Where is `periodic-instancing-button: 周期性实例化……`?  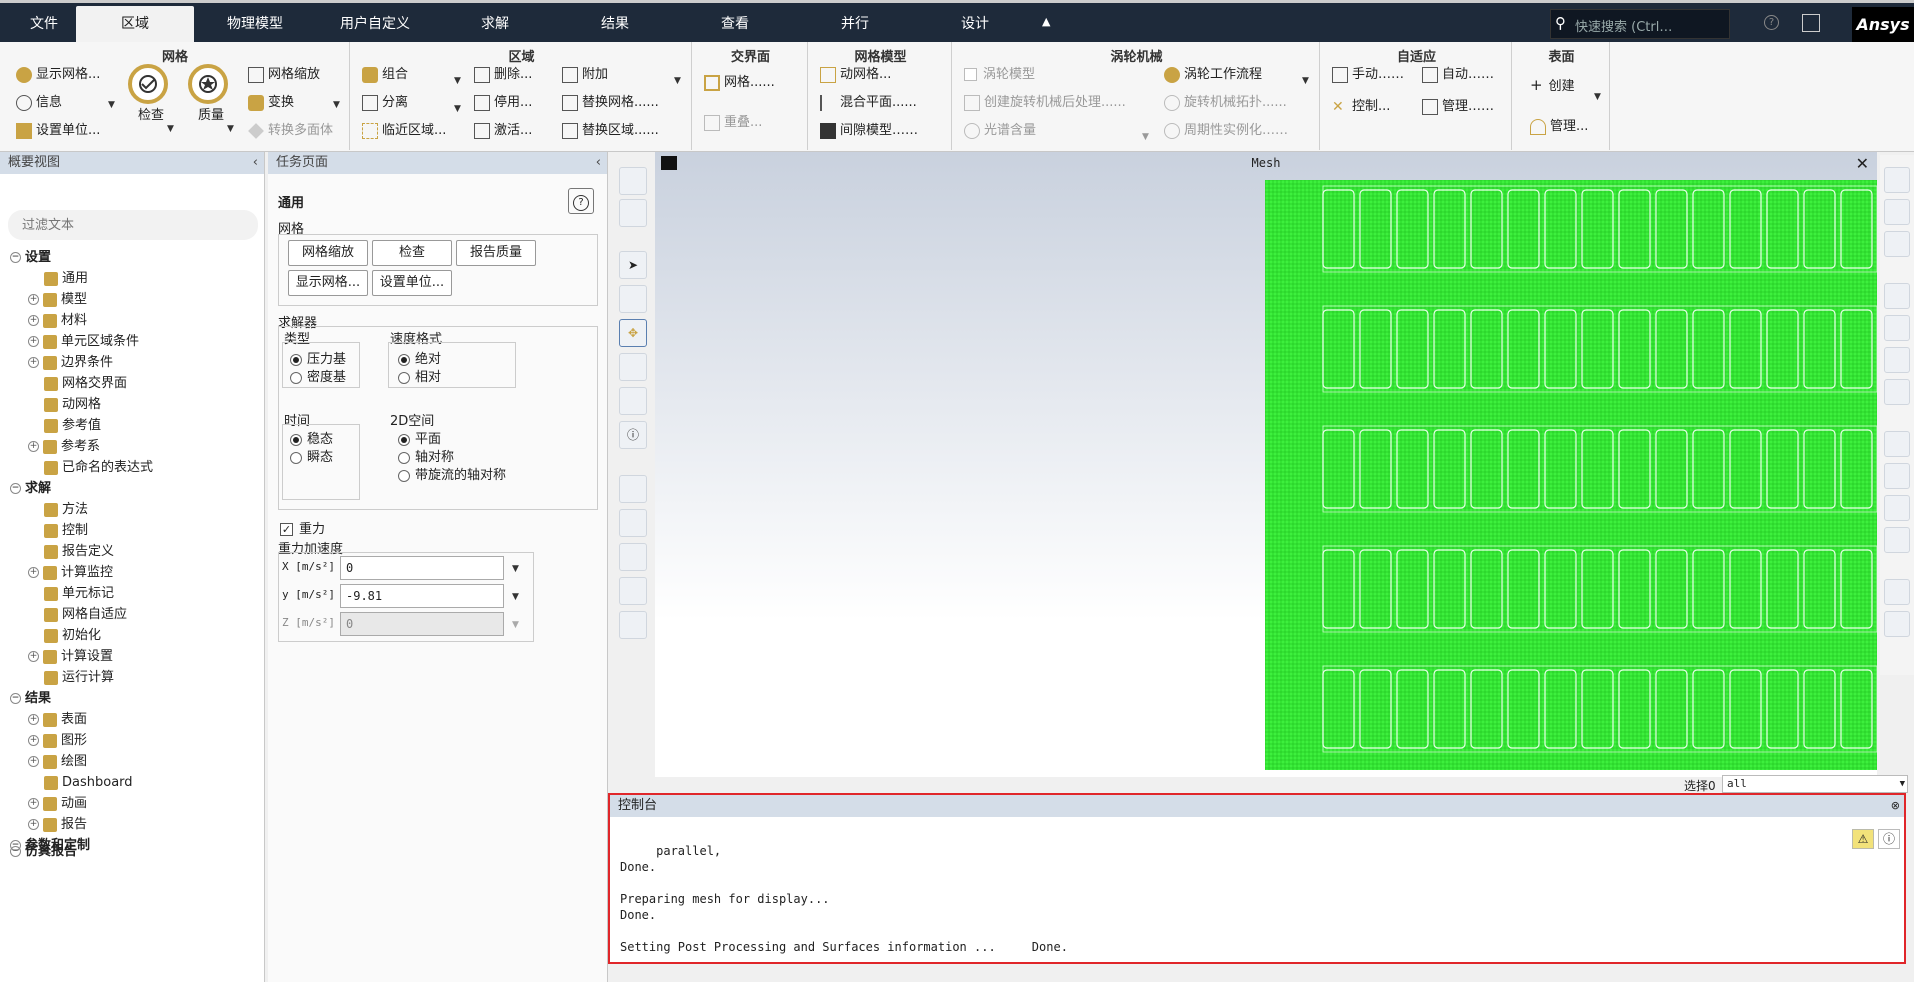
periodic-instancing-button: 周期性实例化…… is located at coordinates (1226, 131).